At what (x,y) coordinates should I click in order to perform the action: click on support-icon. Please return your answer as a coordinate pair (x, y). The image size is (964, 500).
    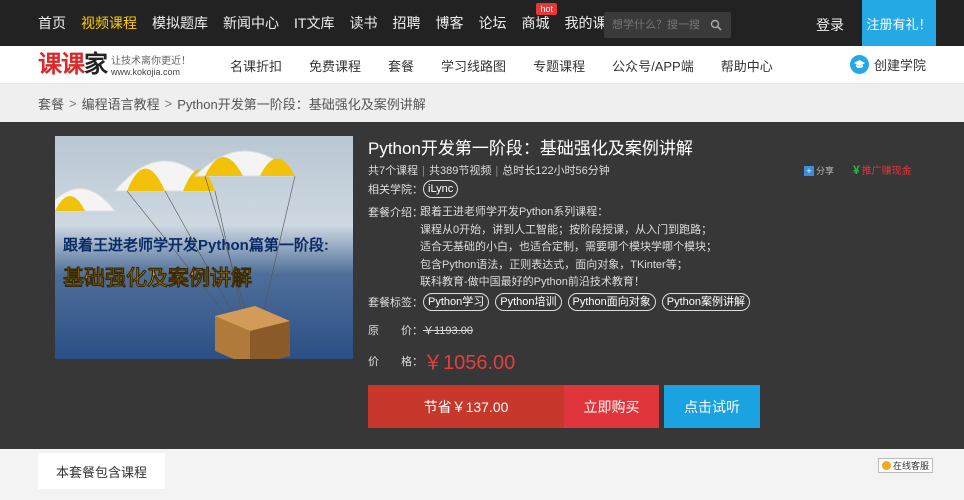
    Looking at the image, I should click on (886, 465).